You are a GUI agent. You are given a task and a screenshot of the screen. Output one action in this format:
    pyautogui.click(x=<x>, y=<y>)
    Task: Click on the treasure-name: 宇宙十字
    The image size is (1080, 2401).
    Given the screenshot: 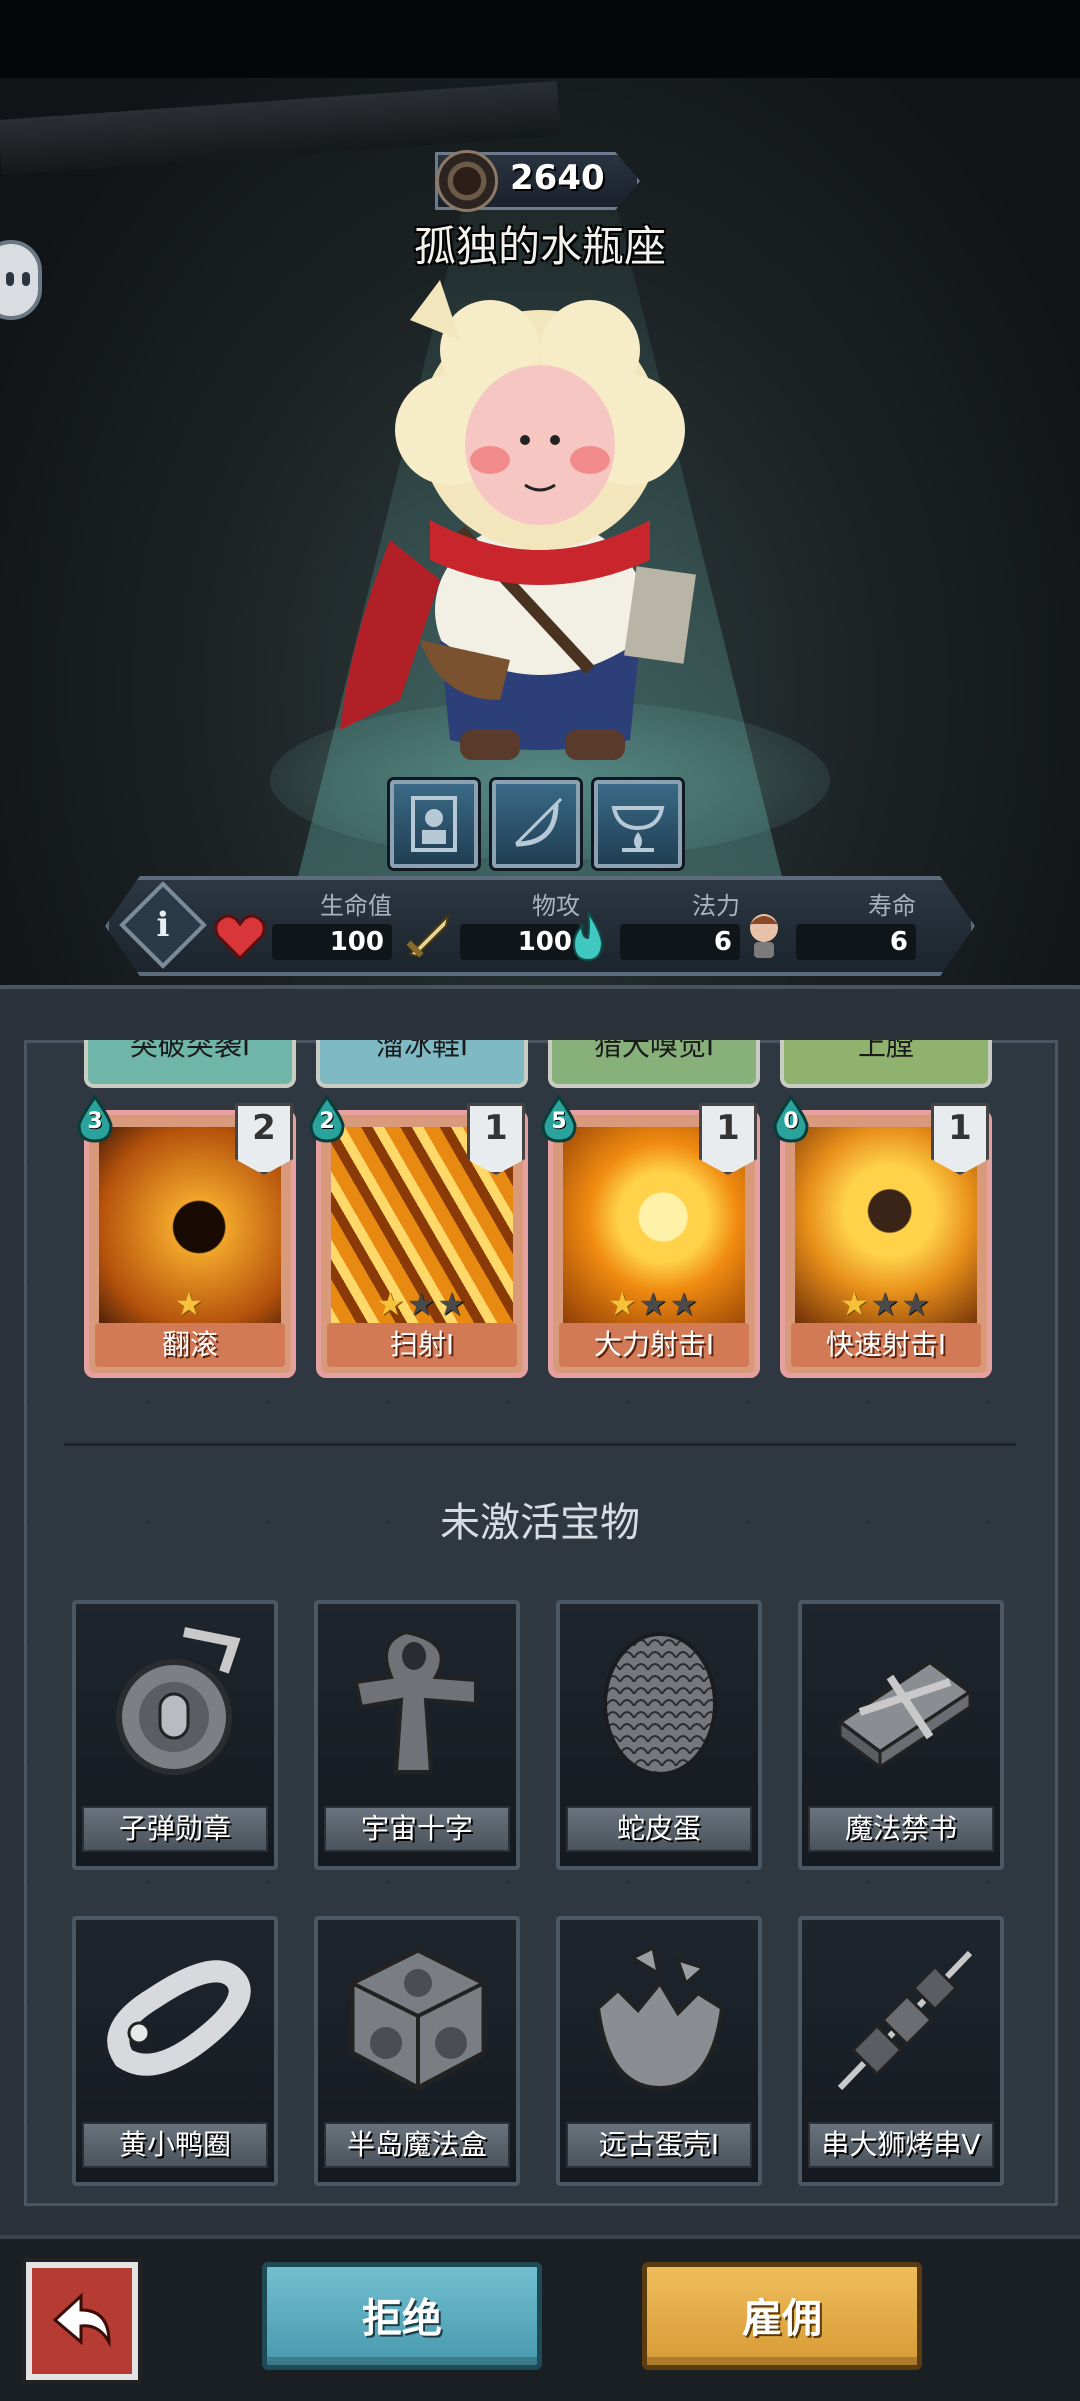 What is the action you would take?
    pyautogui.click(x=417, y=1829)
    